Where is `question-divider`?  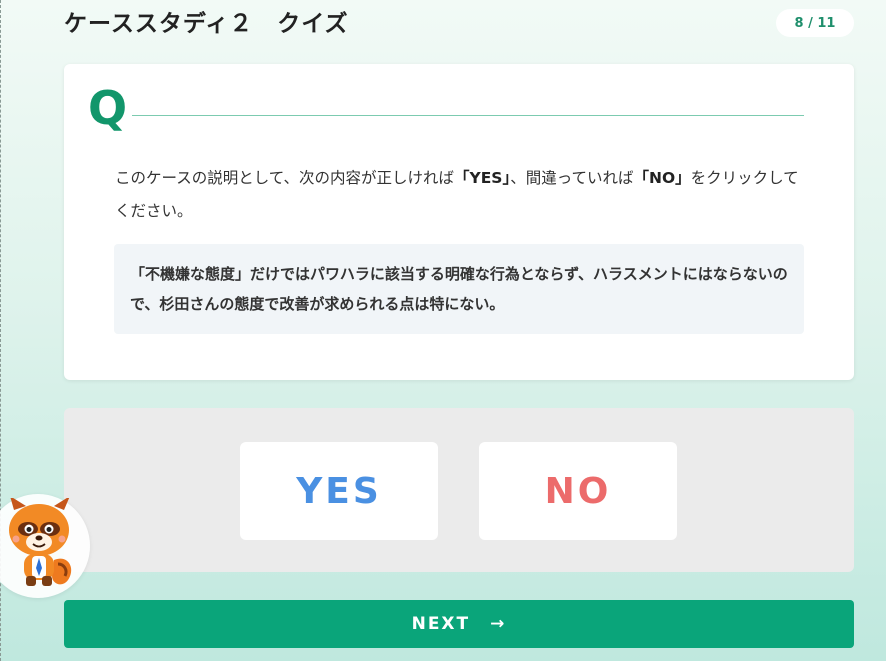
question-divider is located at coordinates (468, 115).